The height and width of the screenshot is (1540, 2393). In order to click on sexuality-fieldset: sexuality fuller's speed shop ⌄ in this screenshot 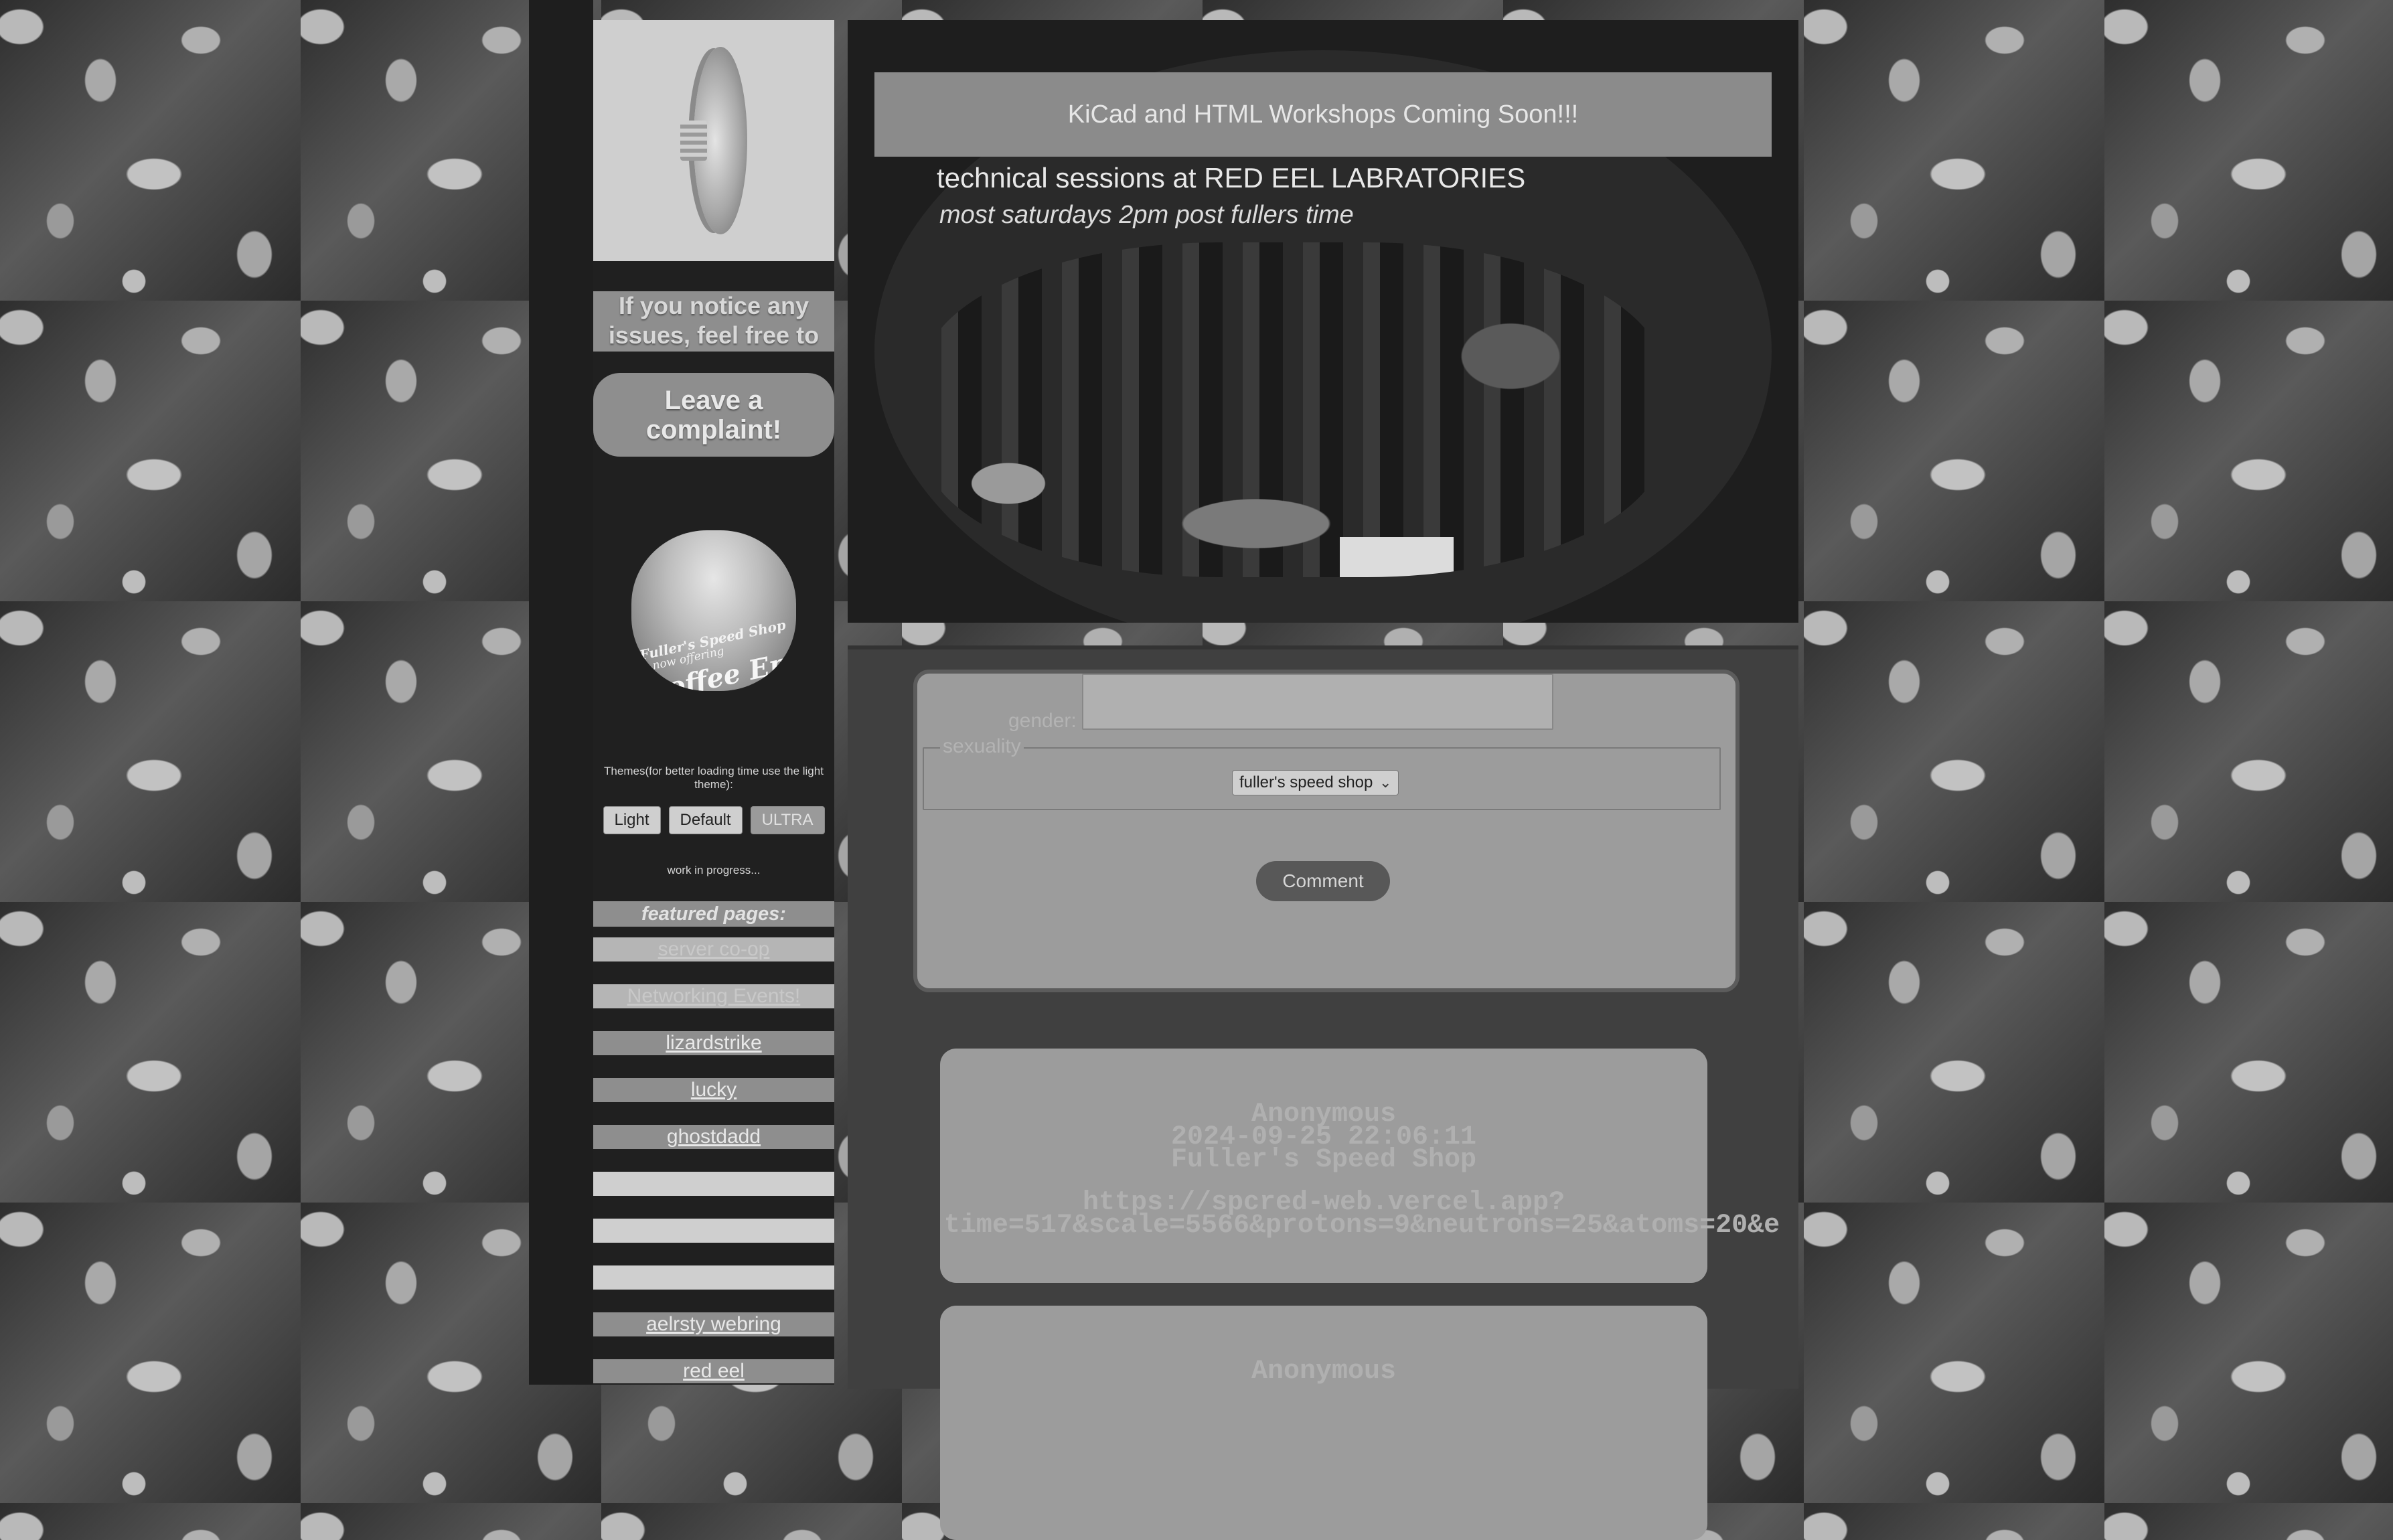, I will do `click(1322, 772)`.